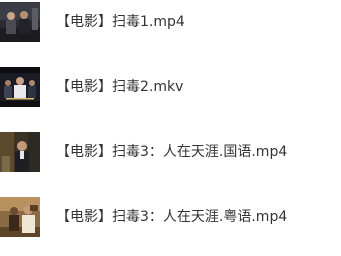  Describe the element at coordinates (119, 87) in the screenshot. I see `file-name: 【电影】扫毒2.mkv` at that location.